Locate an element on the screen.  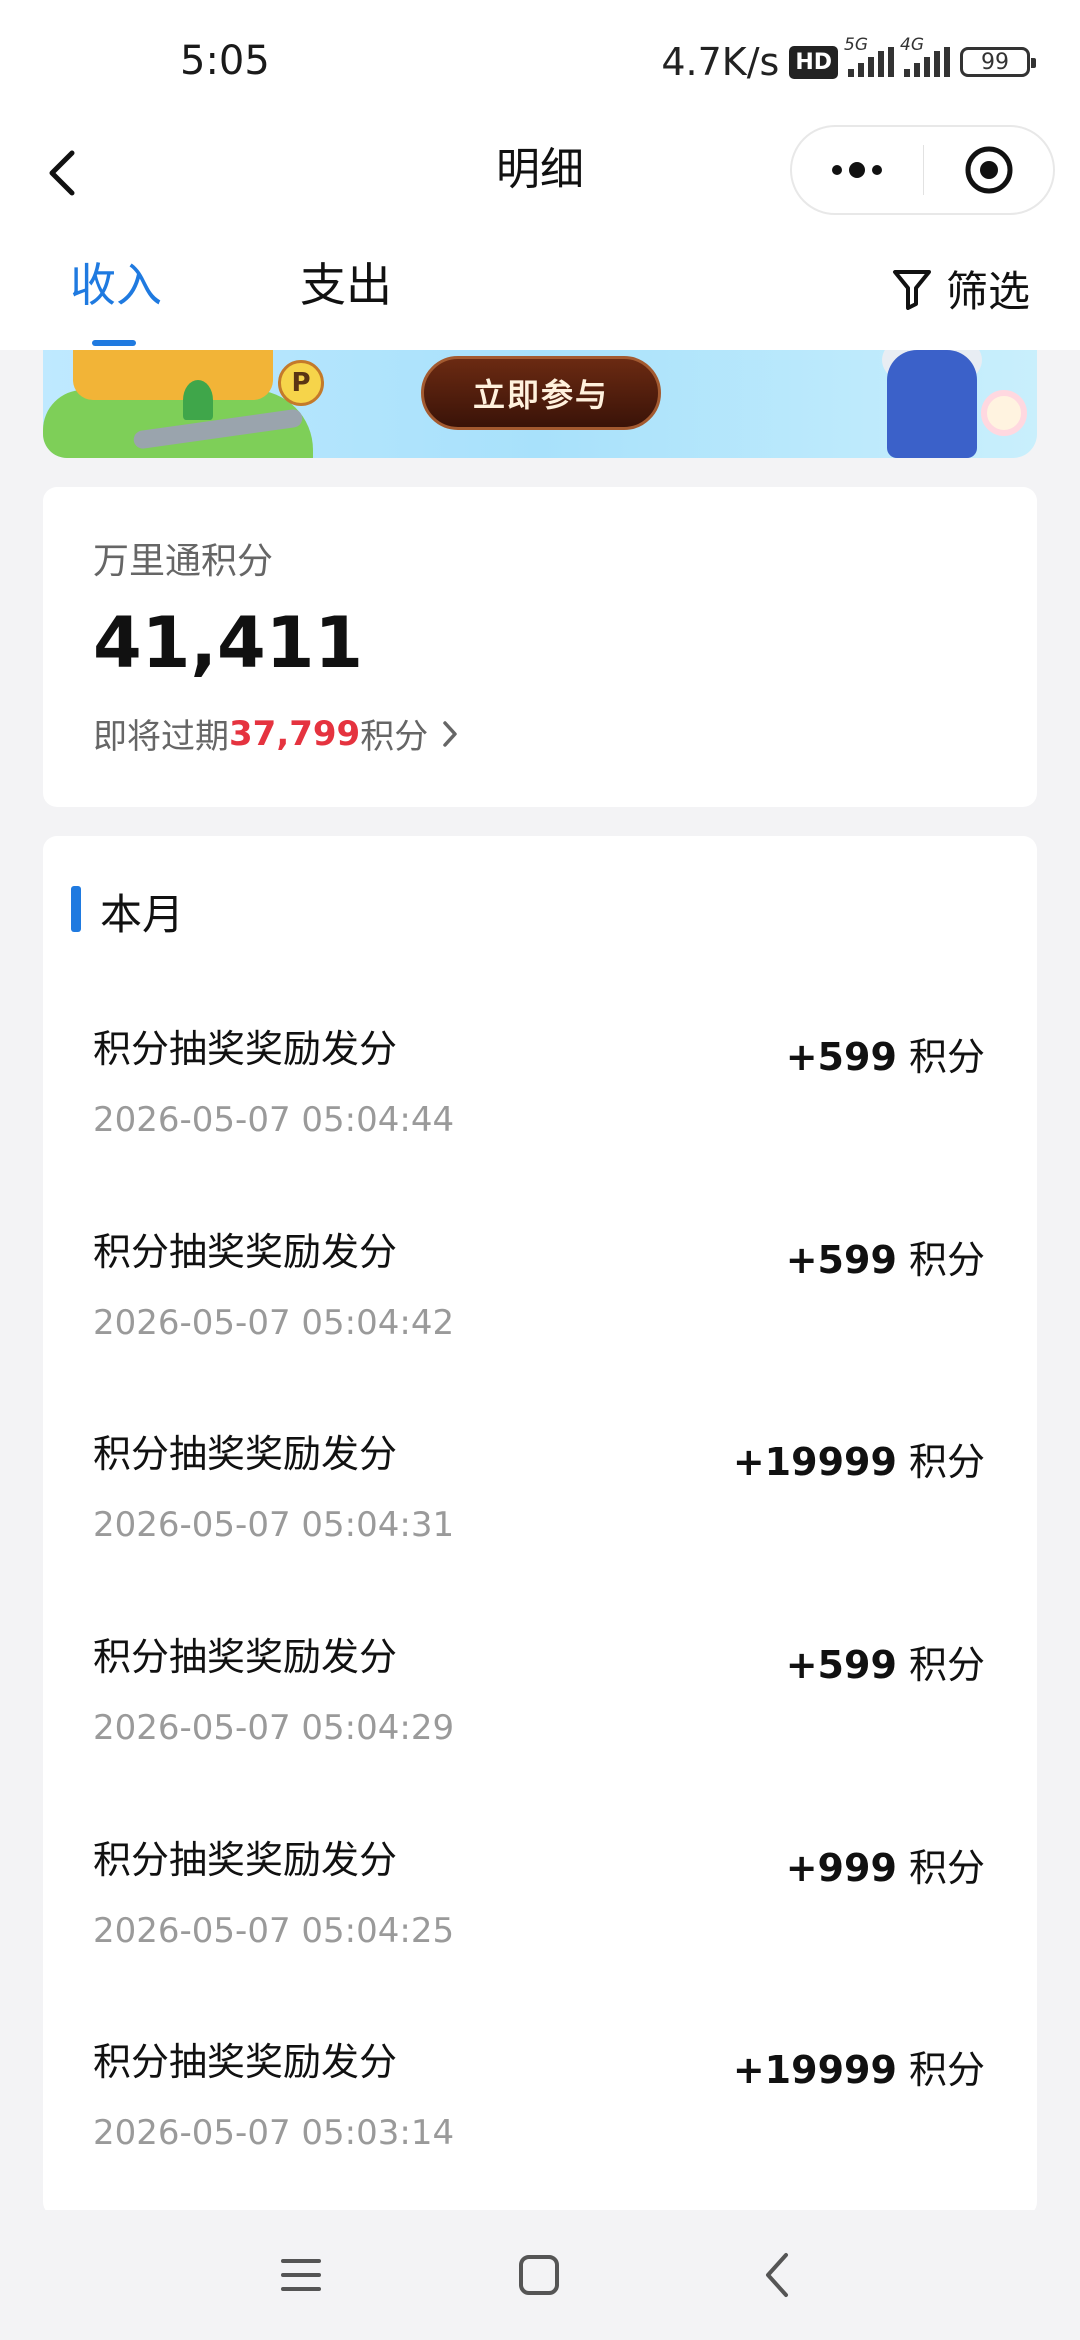
home-square-icon is located at coordinates (539, 2275).